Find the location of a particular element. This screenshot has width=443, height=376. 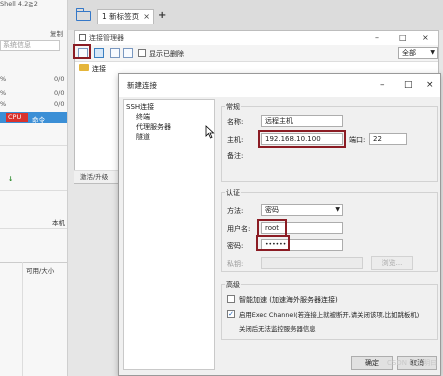

password-highlight is located at coordinates (273, 243).